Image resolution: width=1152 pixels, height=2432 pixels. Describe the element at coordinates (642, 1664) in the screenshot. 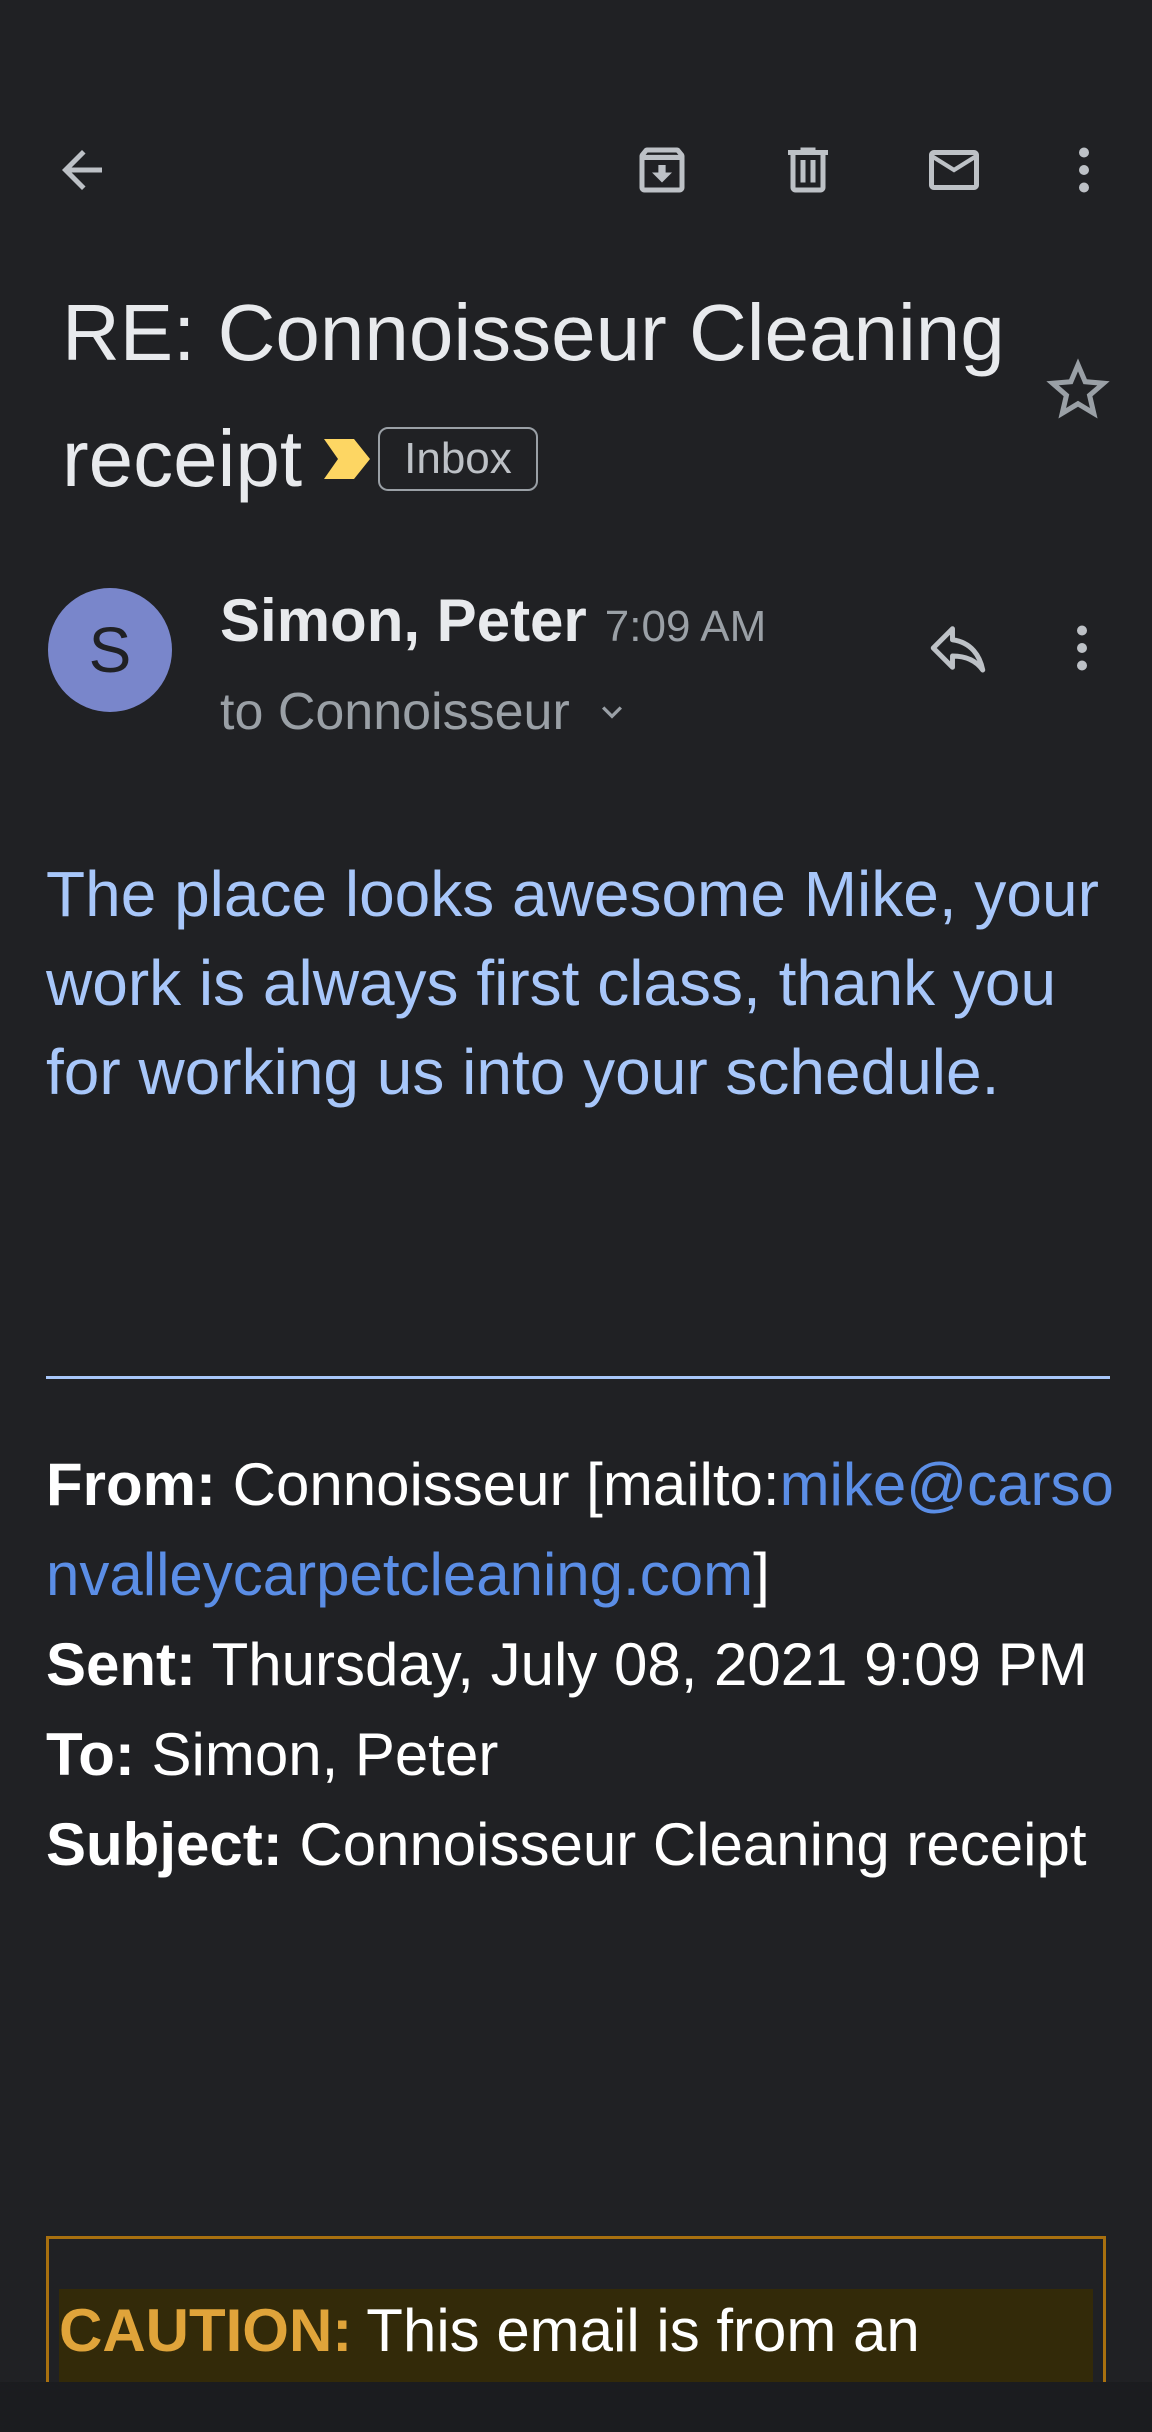

I see `sent-text: Thursday, July 08, 2021 9:09 PM` at that location.